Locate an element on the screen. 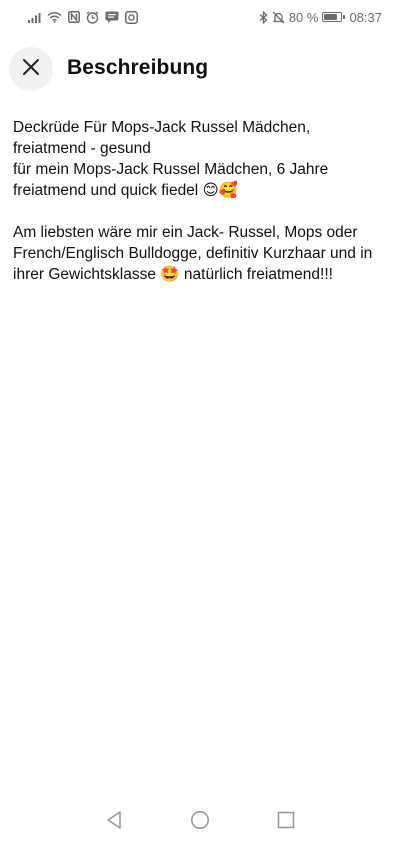 This screenshot has height=845, width=400. header: Beschreibung is located at coordinates (200, 70).